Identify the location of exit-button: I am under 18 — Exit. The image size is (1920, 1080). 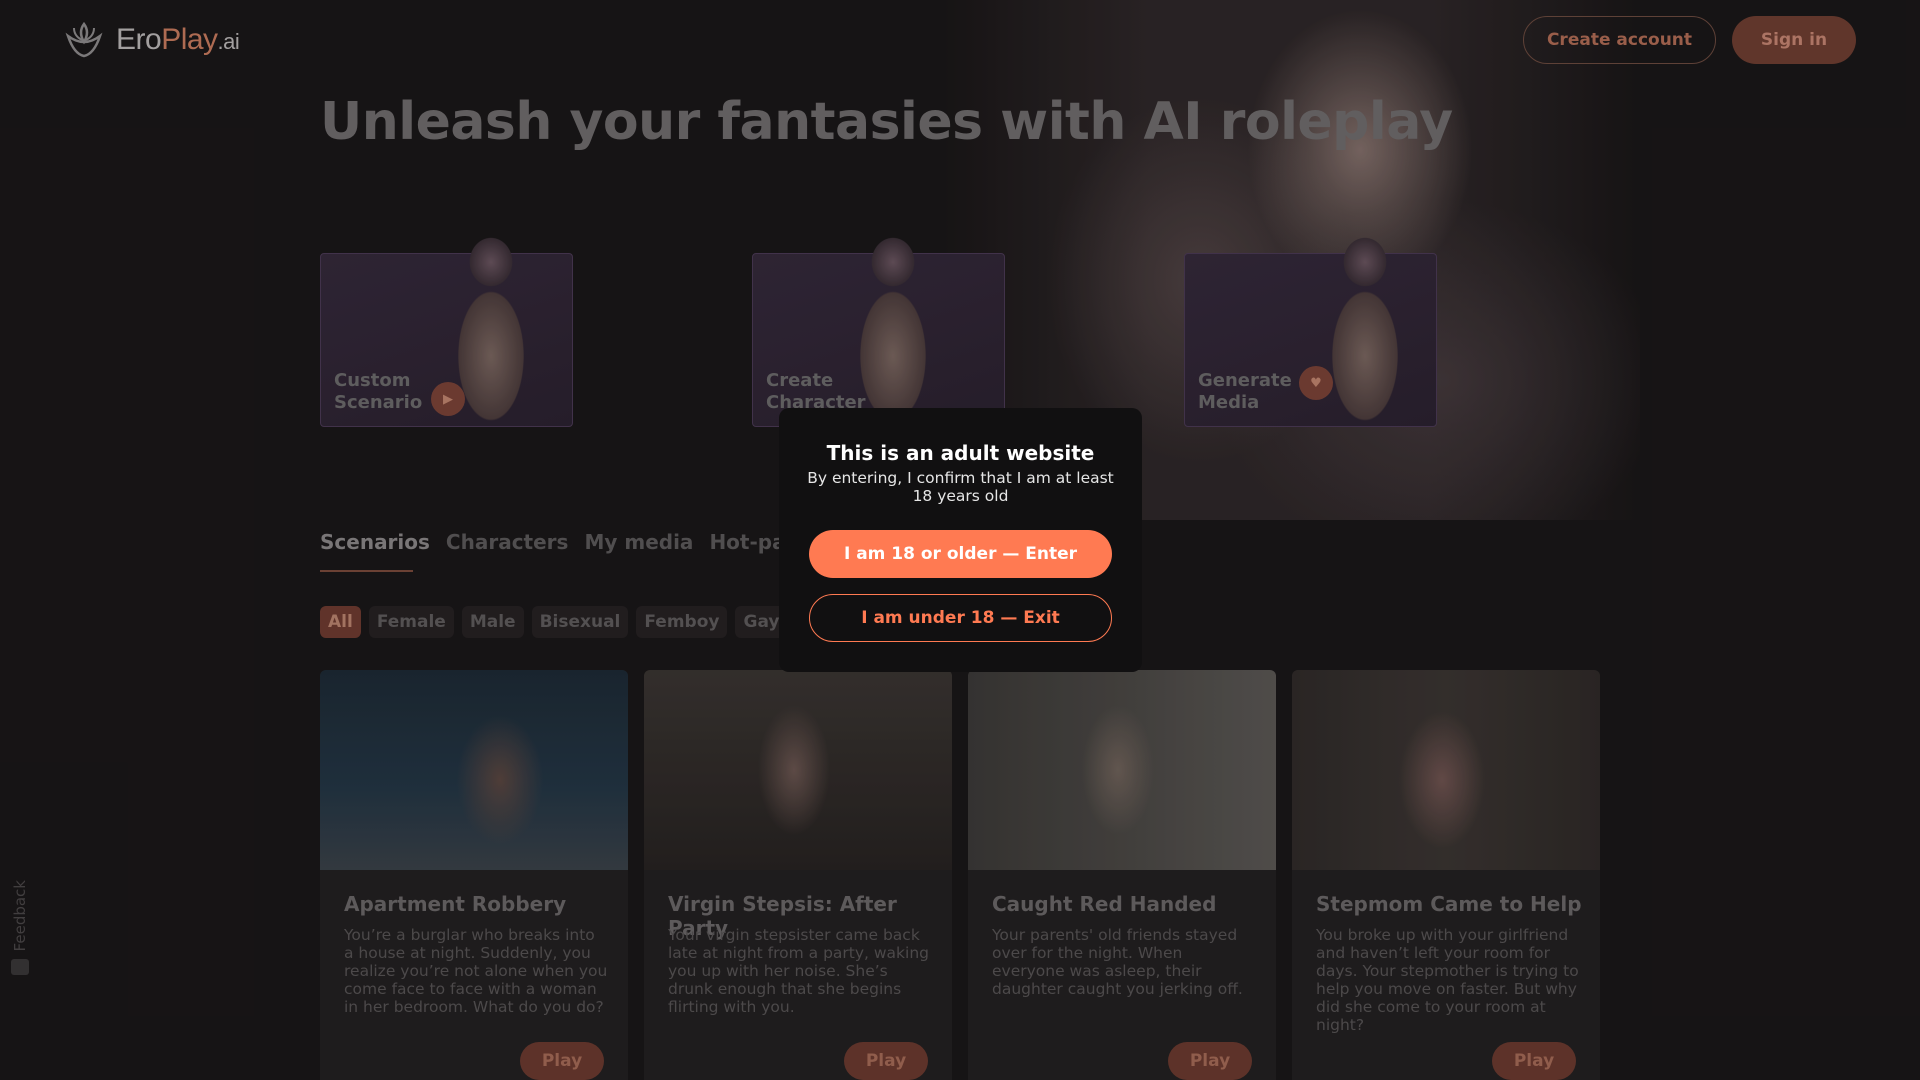
(960, 618).